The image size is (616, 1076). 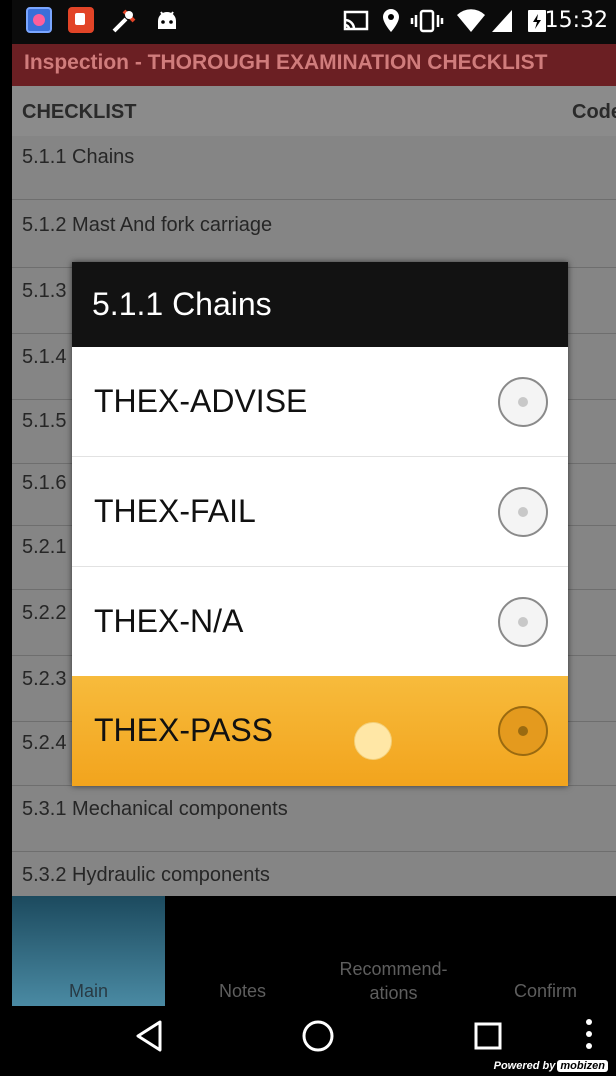 What do you see at coordinates (44, 483) in the screenshot?
I see `checklist-row-label: 5.1.6` at bounding box center [44, 483].